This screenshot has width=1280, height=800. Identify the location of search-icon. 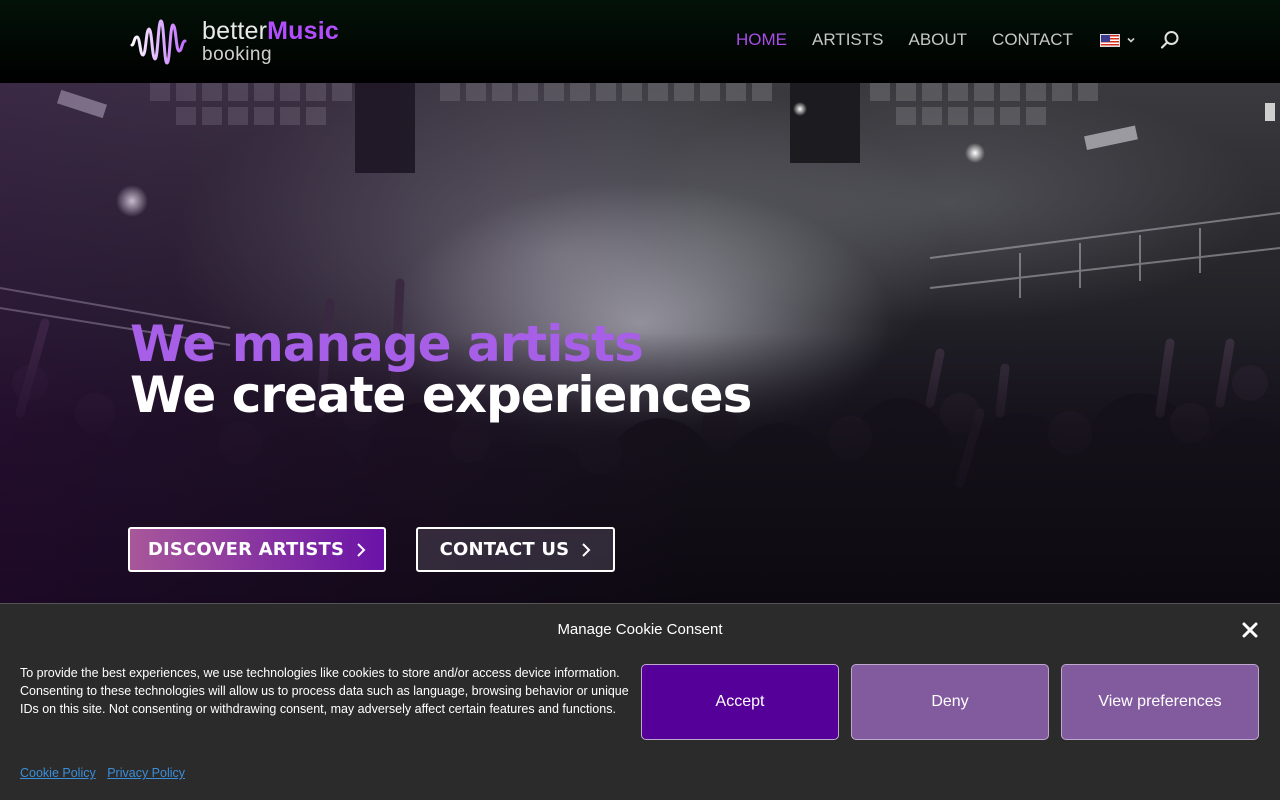
(1170, 40).